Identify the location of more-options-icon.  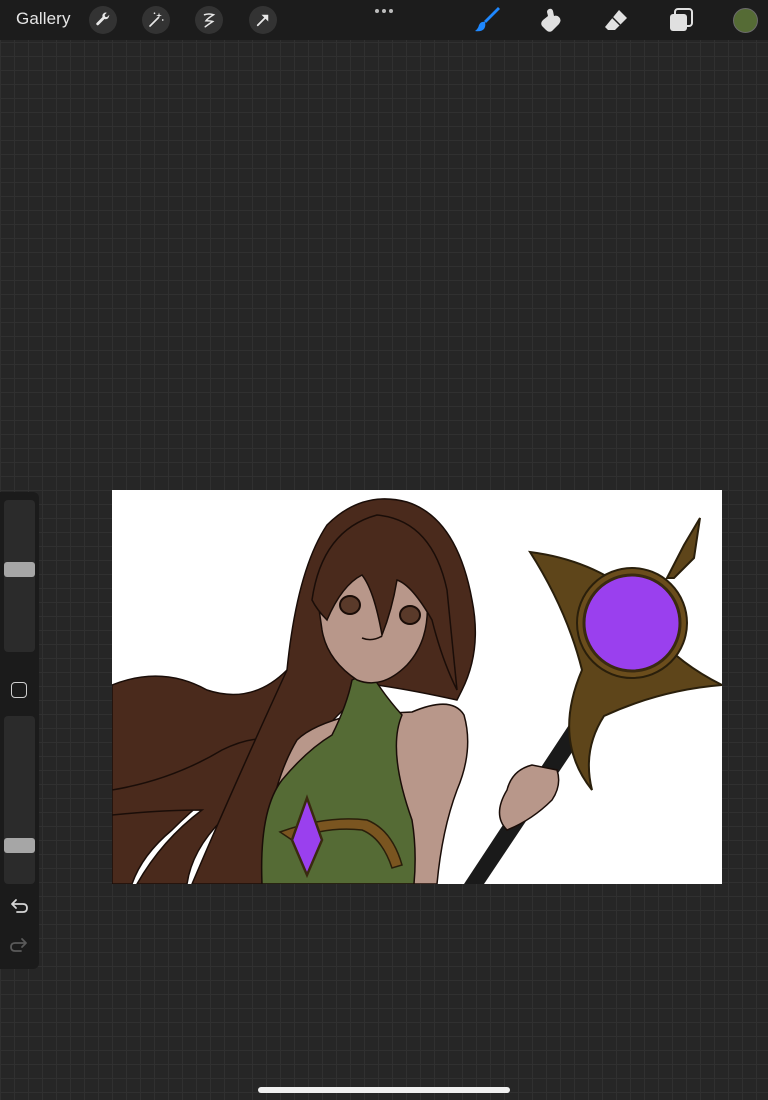
(384, 11).